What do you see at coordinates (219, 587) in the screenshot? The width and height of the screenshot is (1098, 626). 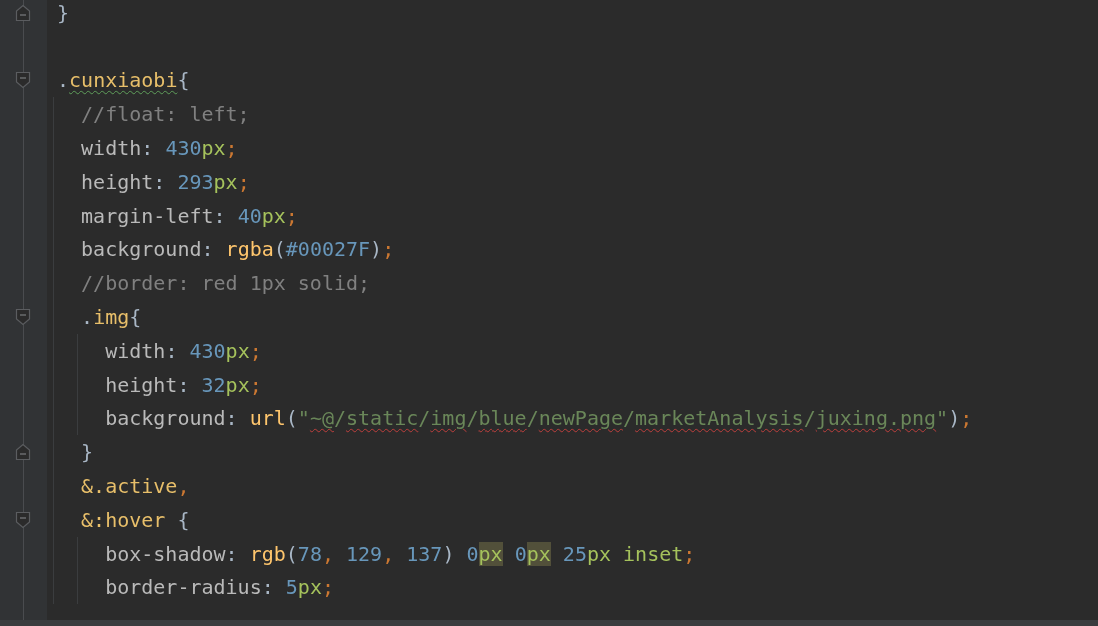 I see `code-line: border-radius: 5px;` at bounding box center [219, 587].